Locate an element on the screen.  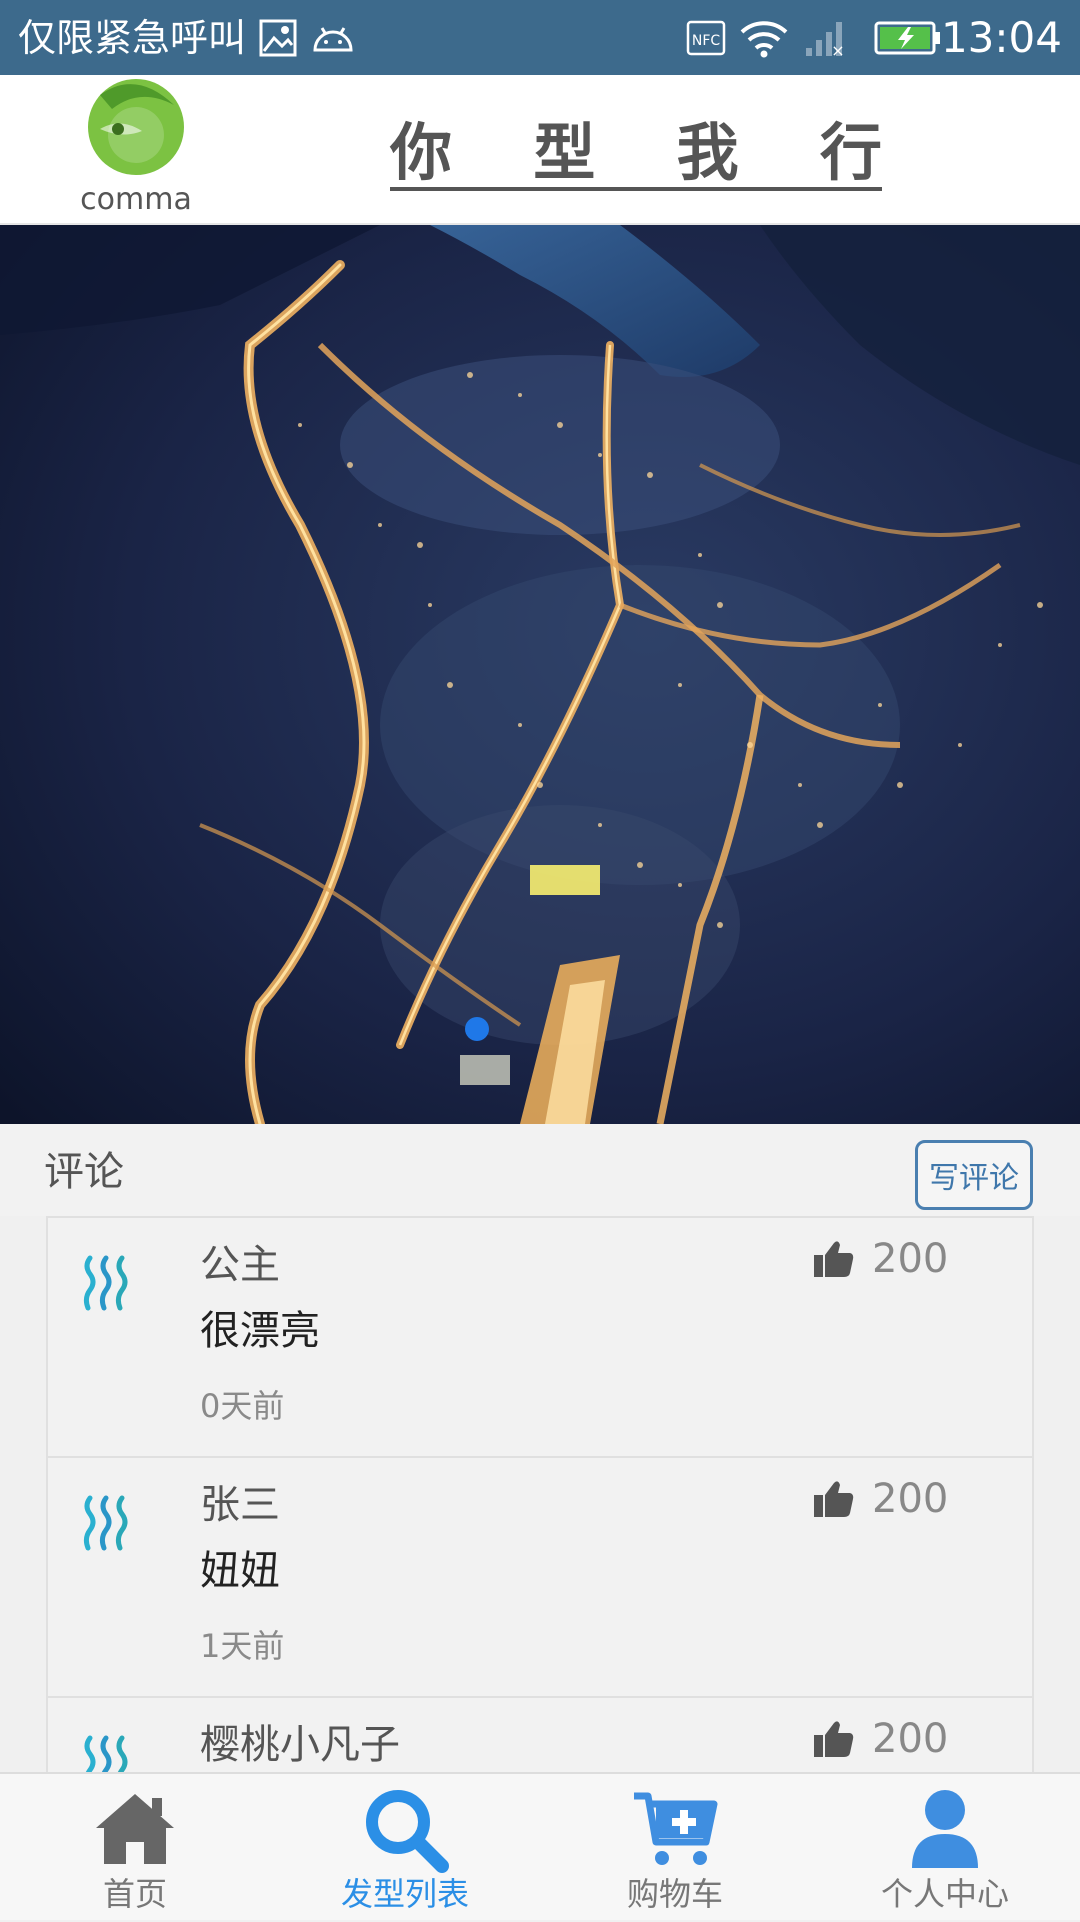
clock: 13:04 is located at coordinates (1001, 37).